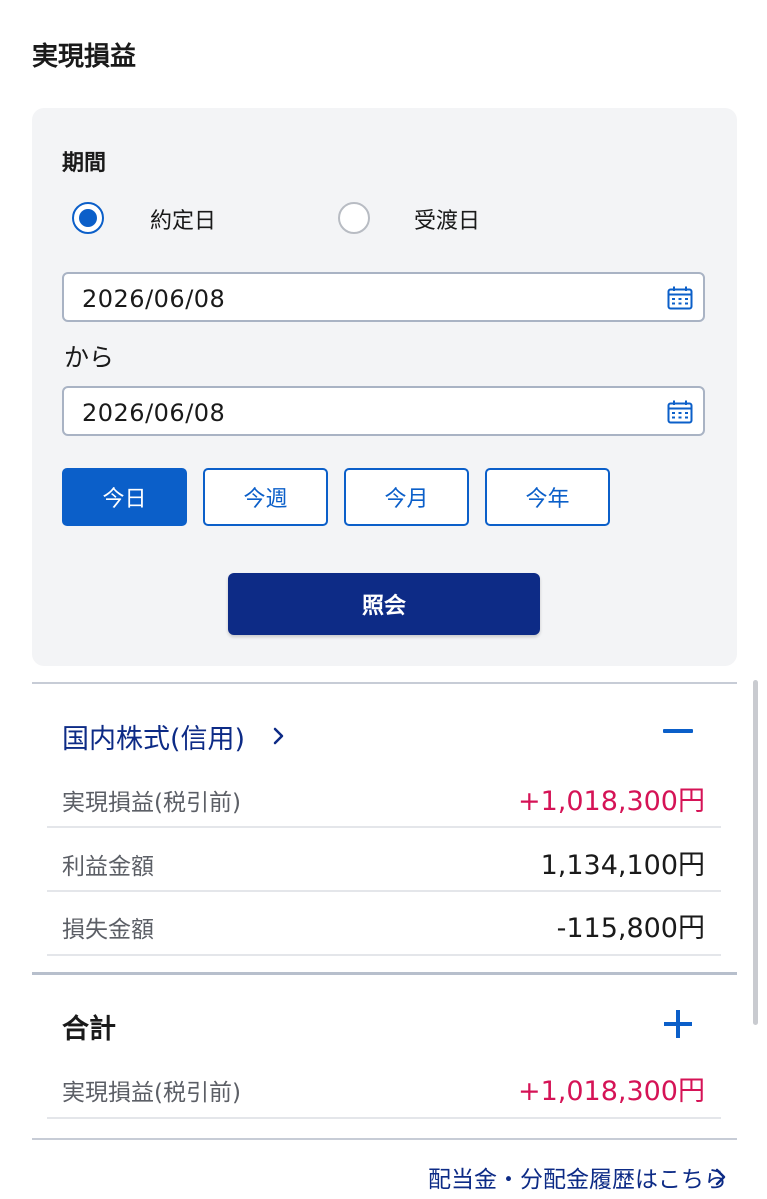 Image resolution: width=767 pixels, height=1199 pixels. What do you see at coordinates (108, 867) in the screenshot?
I see `row-label-profit: 利益金額` at bounding box center [108, 867].